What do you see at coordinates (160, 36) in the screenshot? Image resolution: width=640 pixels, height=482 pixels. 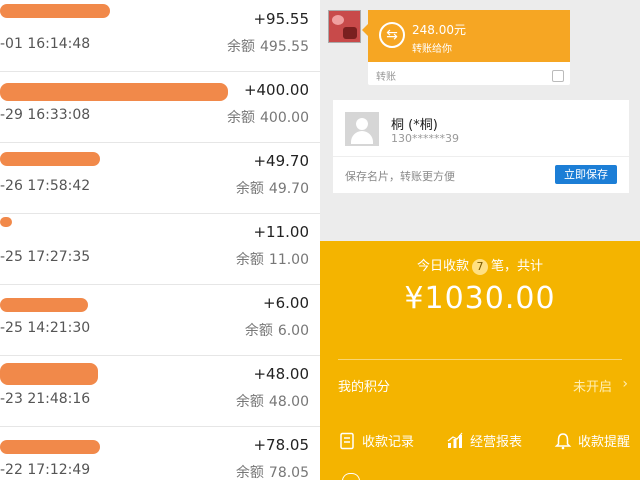 I see `transaction-row: +95.55 -01 16:14:48 余额 495.55` at bounding box center [160, 36].